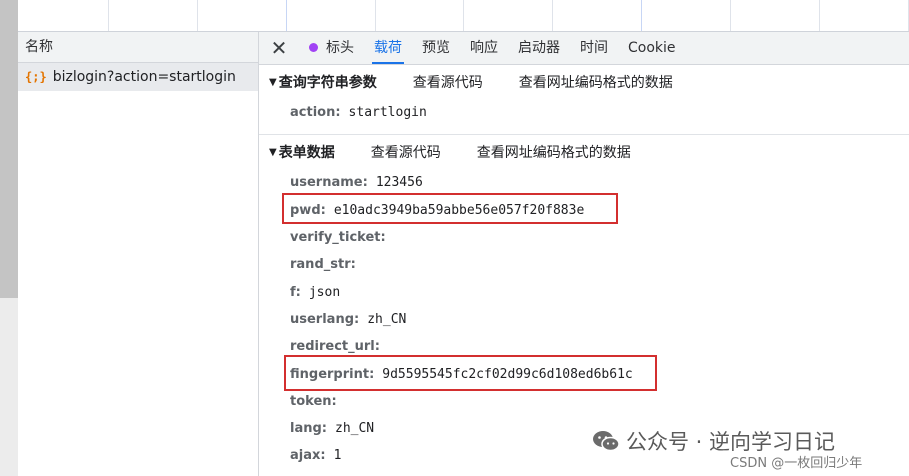 The height and width of the screenshot is (476, 909). What do you see at coordinates (584, 237) in the screenshot?
I see `param-row: verify_ticket:` at bounding box center [584, 237].